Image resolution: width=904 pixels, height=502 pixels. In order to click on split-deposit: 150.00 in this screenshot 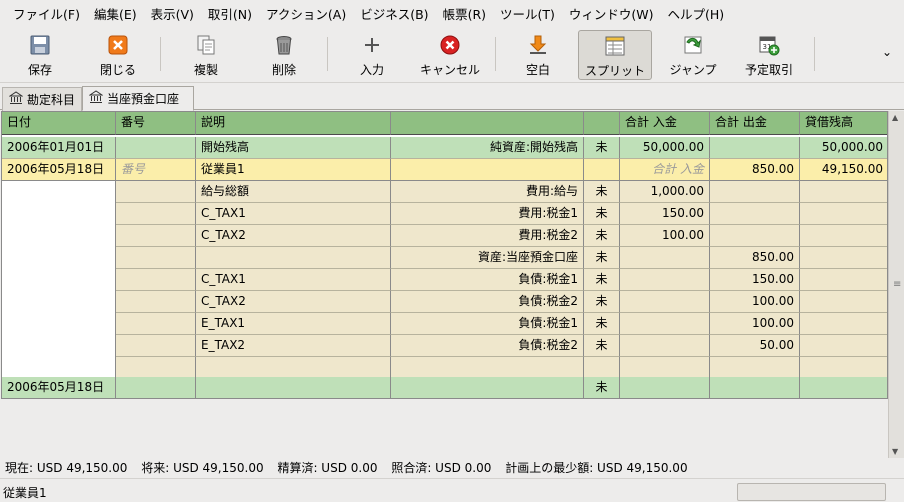, I will do `click(665, 214)`.